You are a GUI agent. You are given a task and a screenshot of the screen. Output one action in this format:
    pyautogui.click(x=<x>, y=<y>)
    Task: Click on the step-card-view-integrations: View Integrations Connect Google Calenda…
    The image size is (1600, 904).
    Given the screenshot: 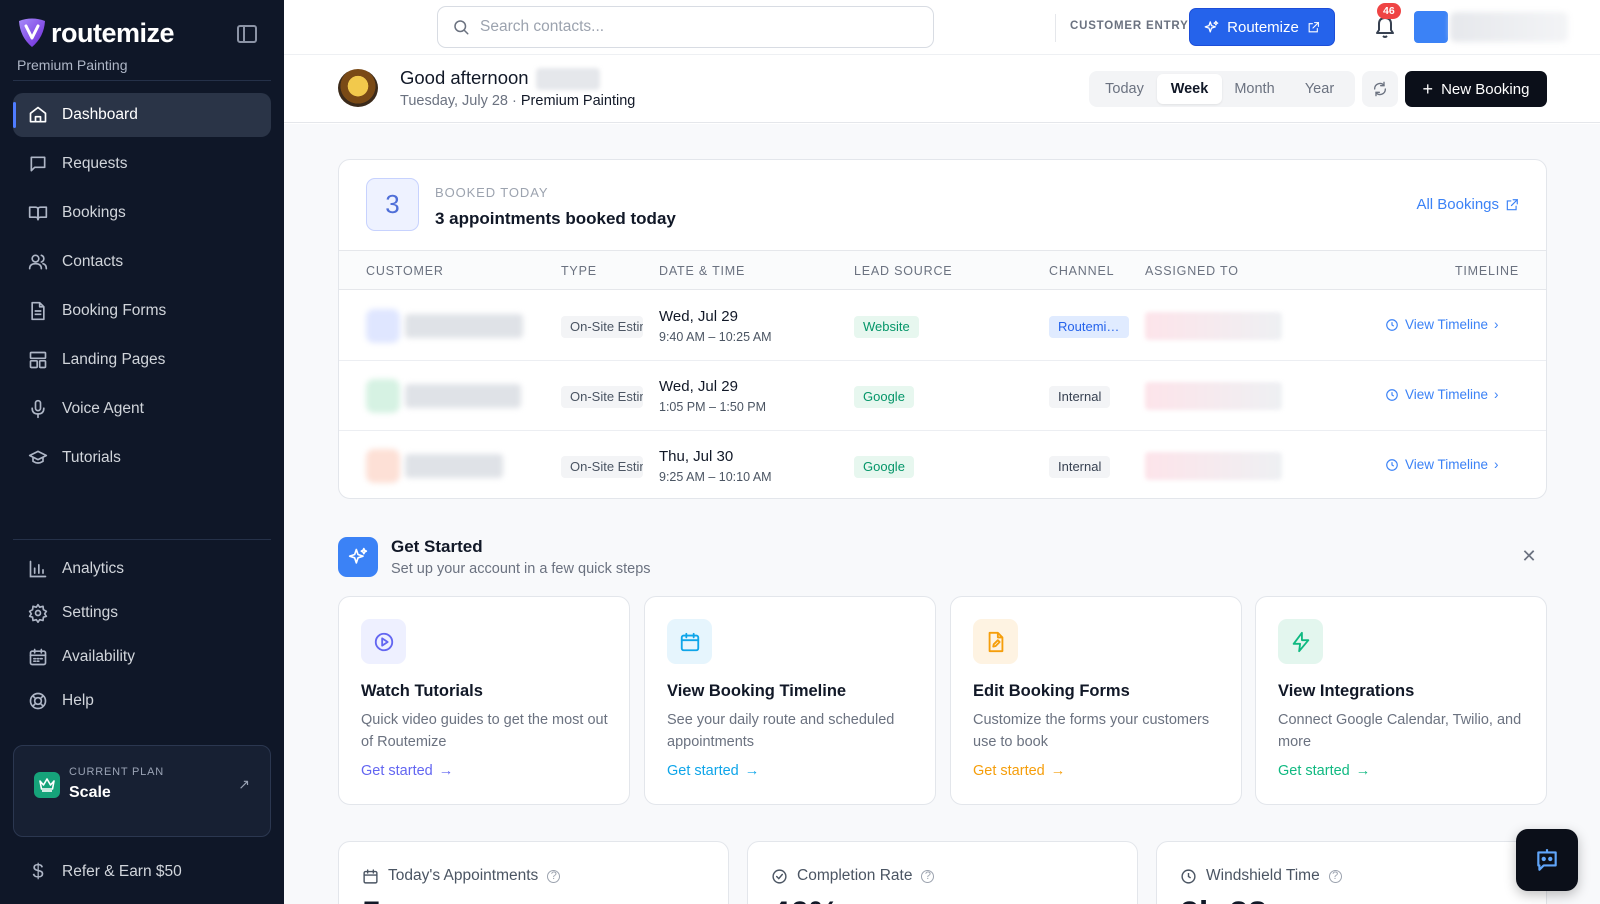 What is the action you would take?
    pyautogui.click(x=1401, y=700)
    